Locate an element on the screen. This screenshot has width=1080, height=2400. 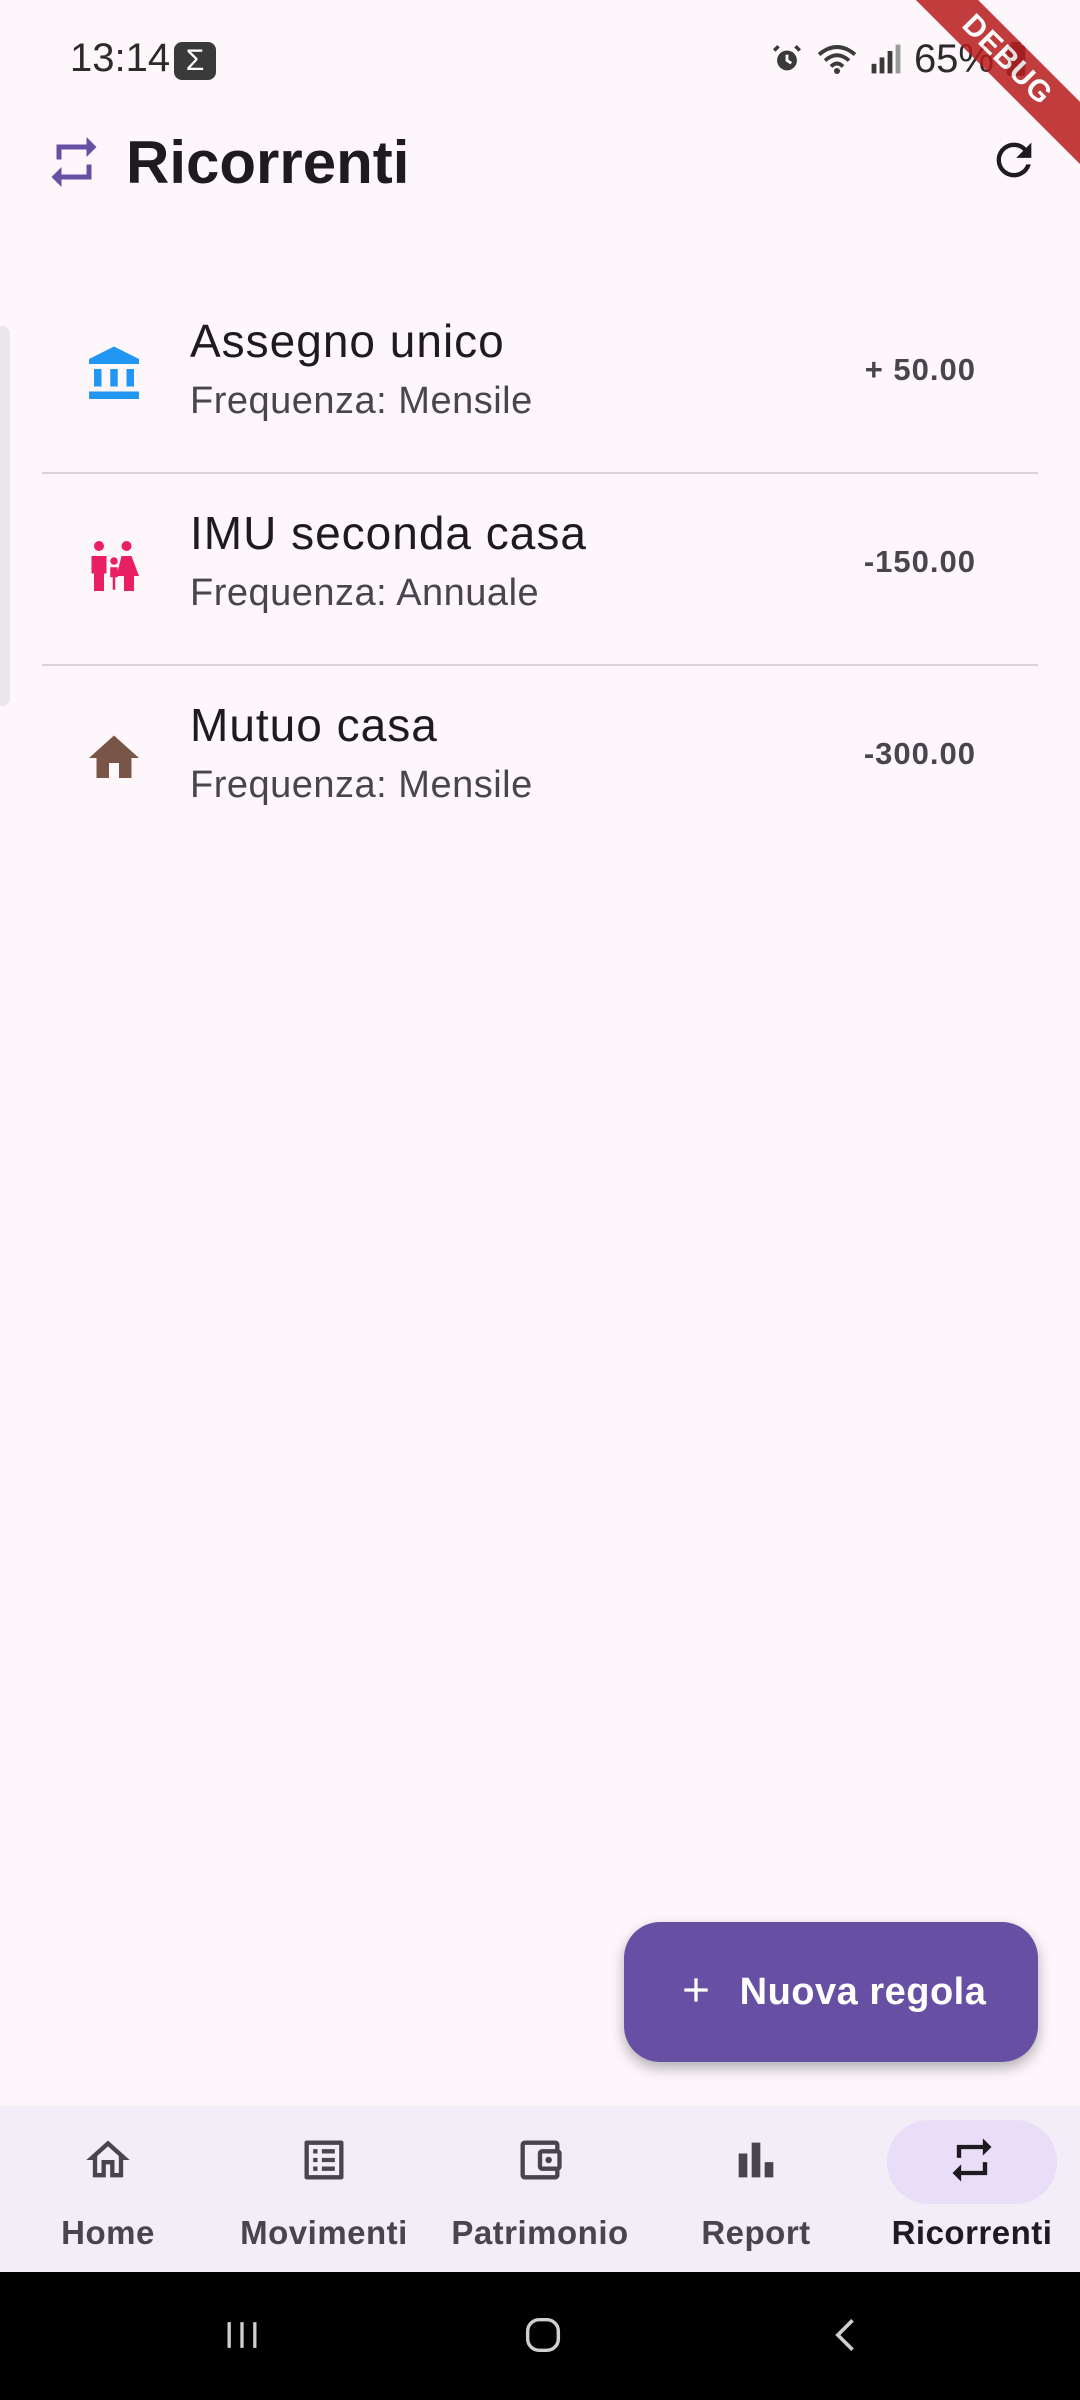
nav-item-movimenti: Movimenti is located at coordinates (324, 2189).